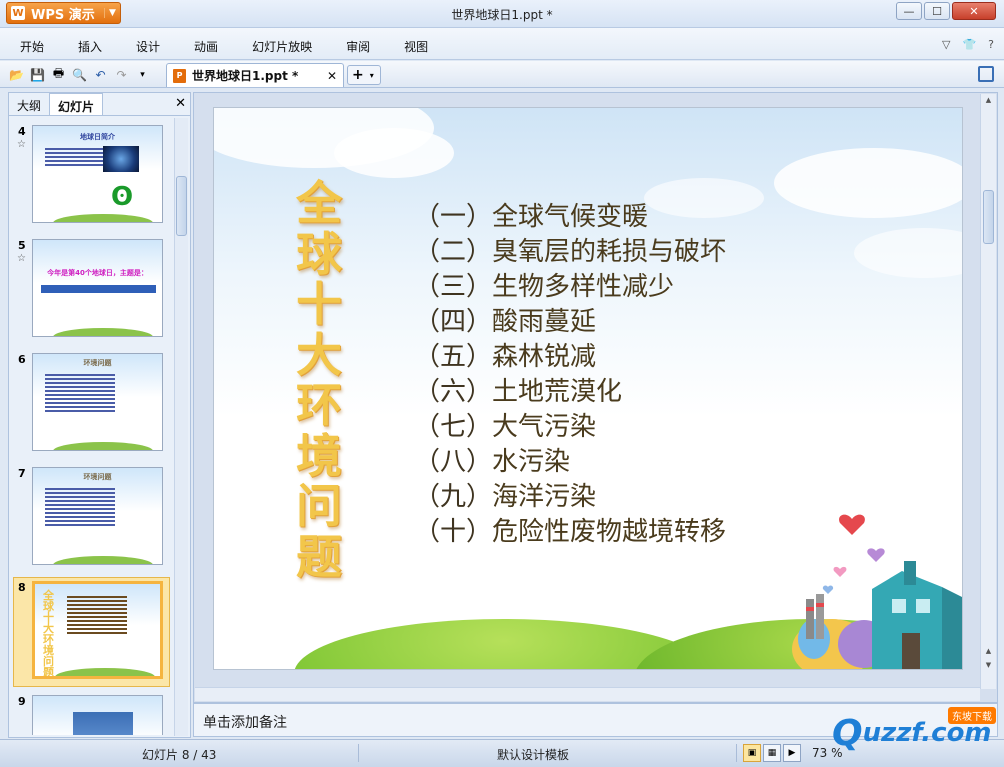 Image resolution: width=1004 pixels, height=767 pixels. I want to click on document-tab-label: 世界地球日1.ppt *, so click(245, 76).